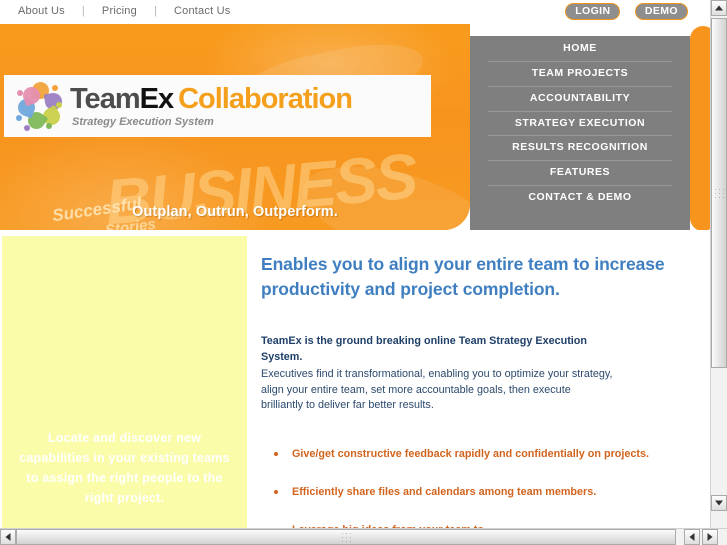  I want to click on scroll-right-button, so click(710, 537).